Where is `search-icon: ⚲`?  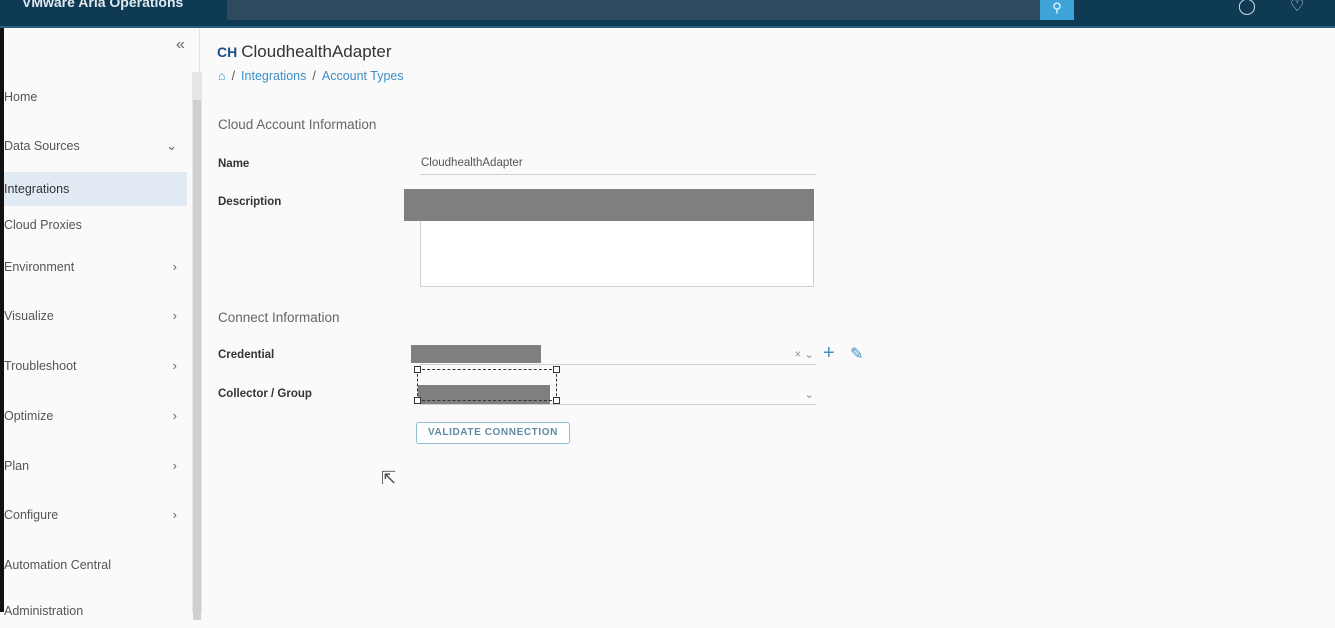 search-icon: ⚲ is located at coordinates (1057, 10).